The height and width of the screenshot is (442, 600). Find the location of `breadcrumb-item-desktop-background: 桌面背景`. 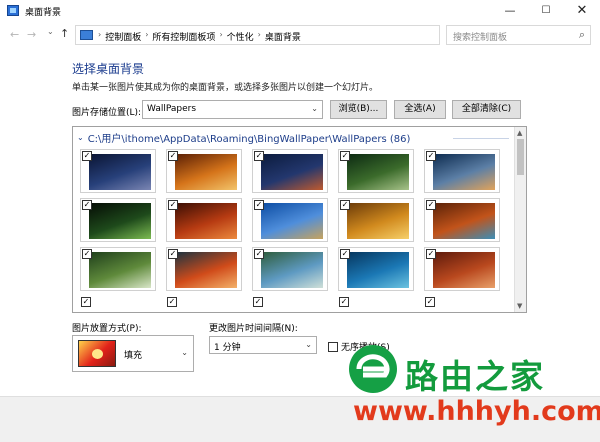

breadcrumb-item-desktop-background: 桌面背景 is located at coordinates (283, 36).